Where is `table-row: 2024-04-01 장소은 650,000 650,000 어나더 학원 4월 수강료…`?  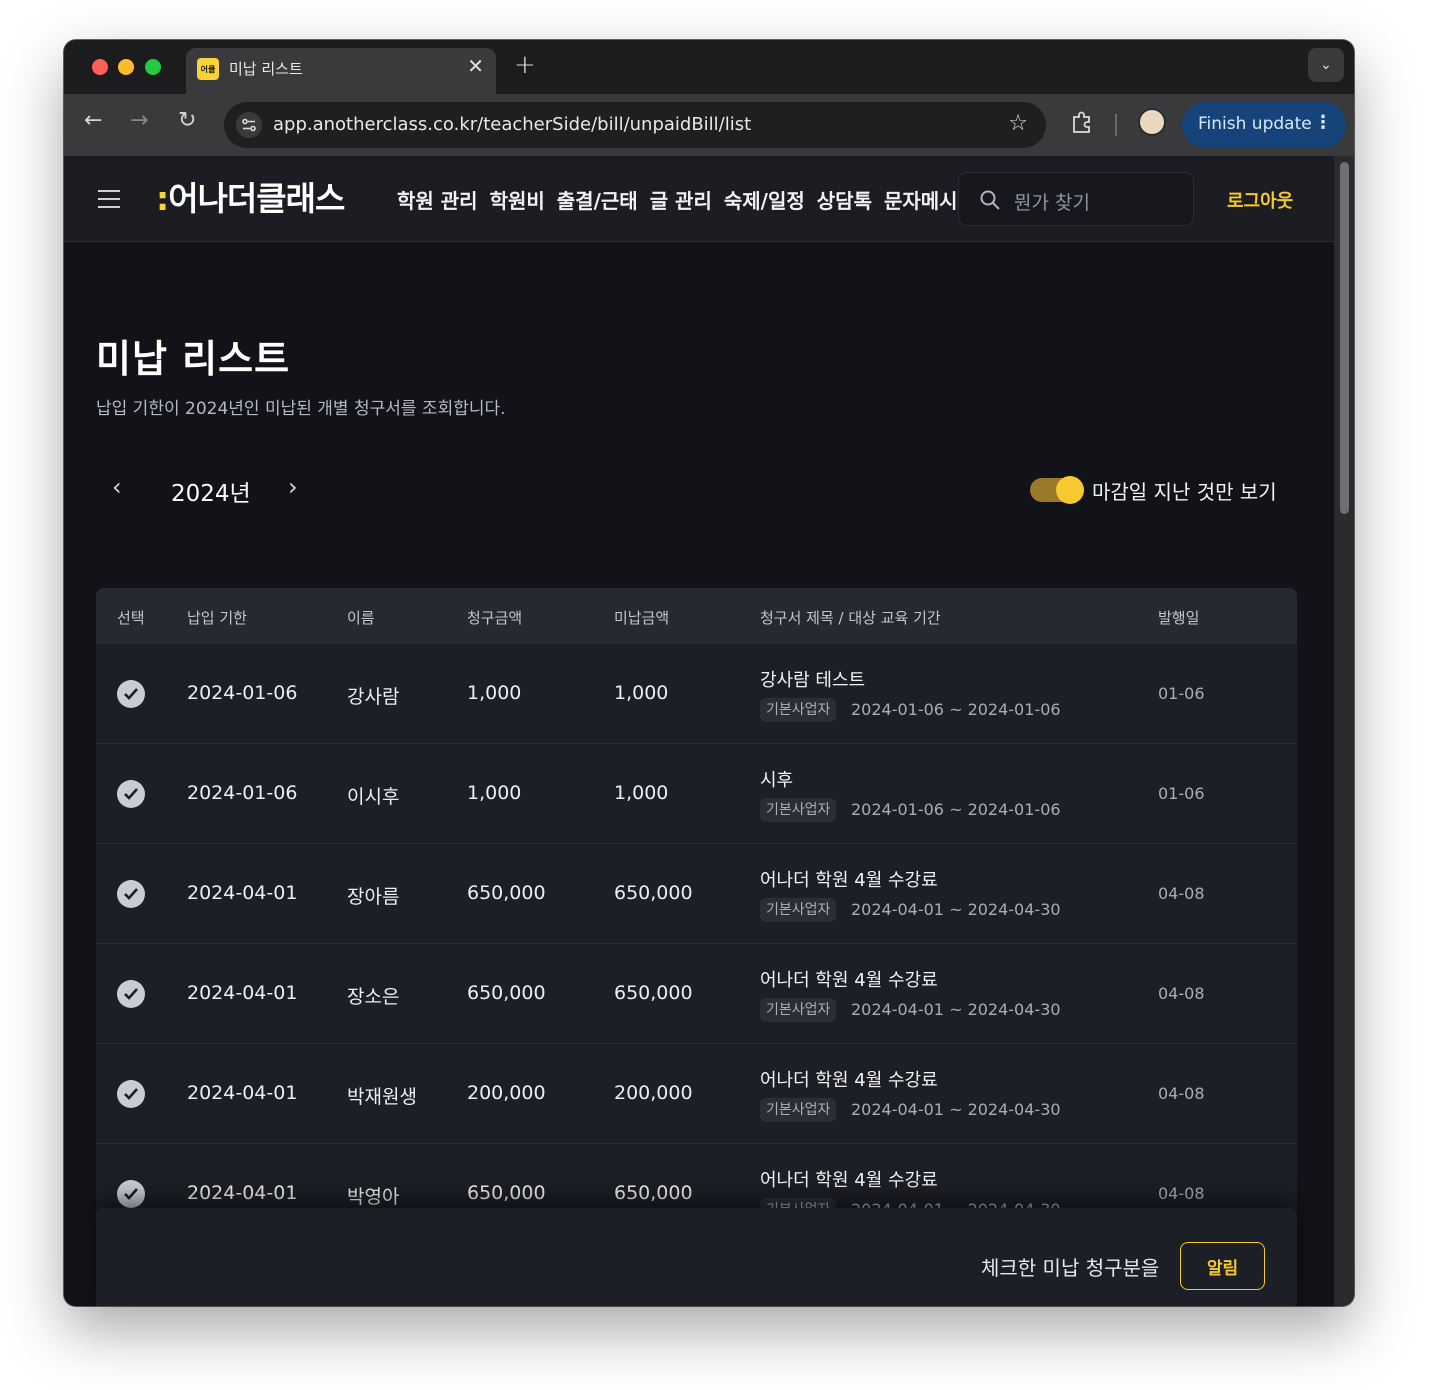 table-row: 2024-04-01 장소은 650,000 650,000 어나더 학원 4월 수강료… is located at coordinates (696, 994).